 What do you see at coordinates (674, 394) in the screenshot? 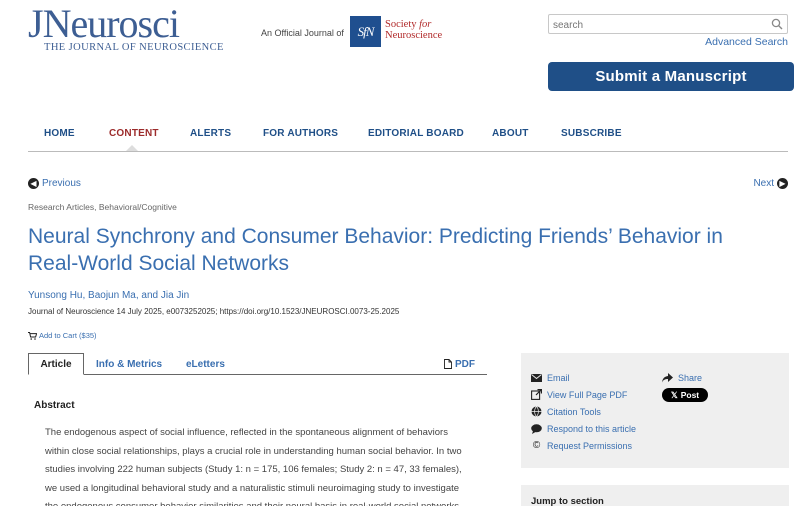
I see `x-logo-icon: 𝕏` at bounding box center [674, 394].